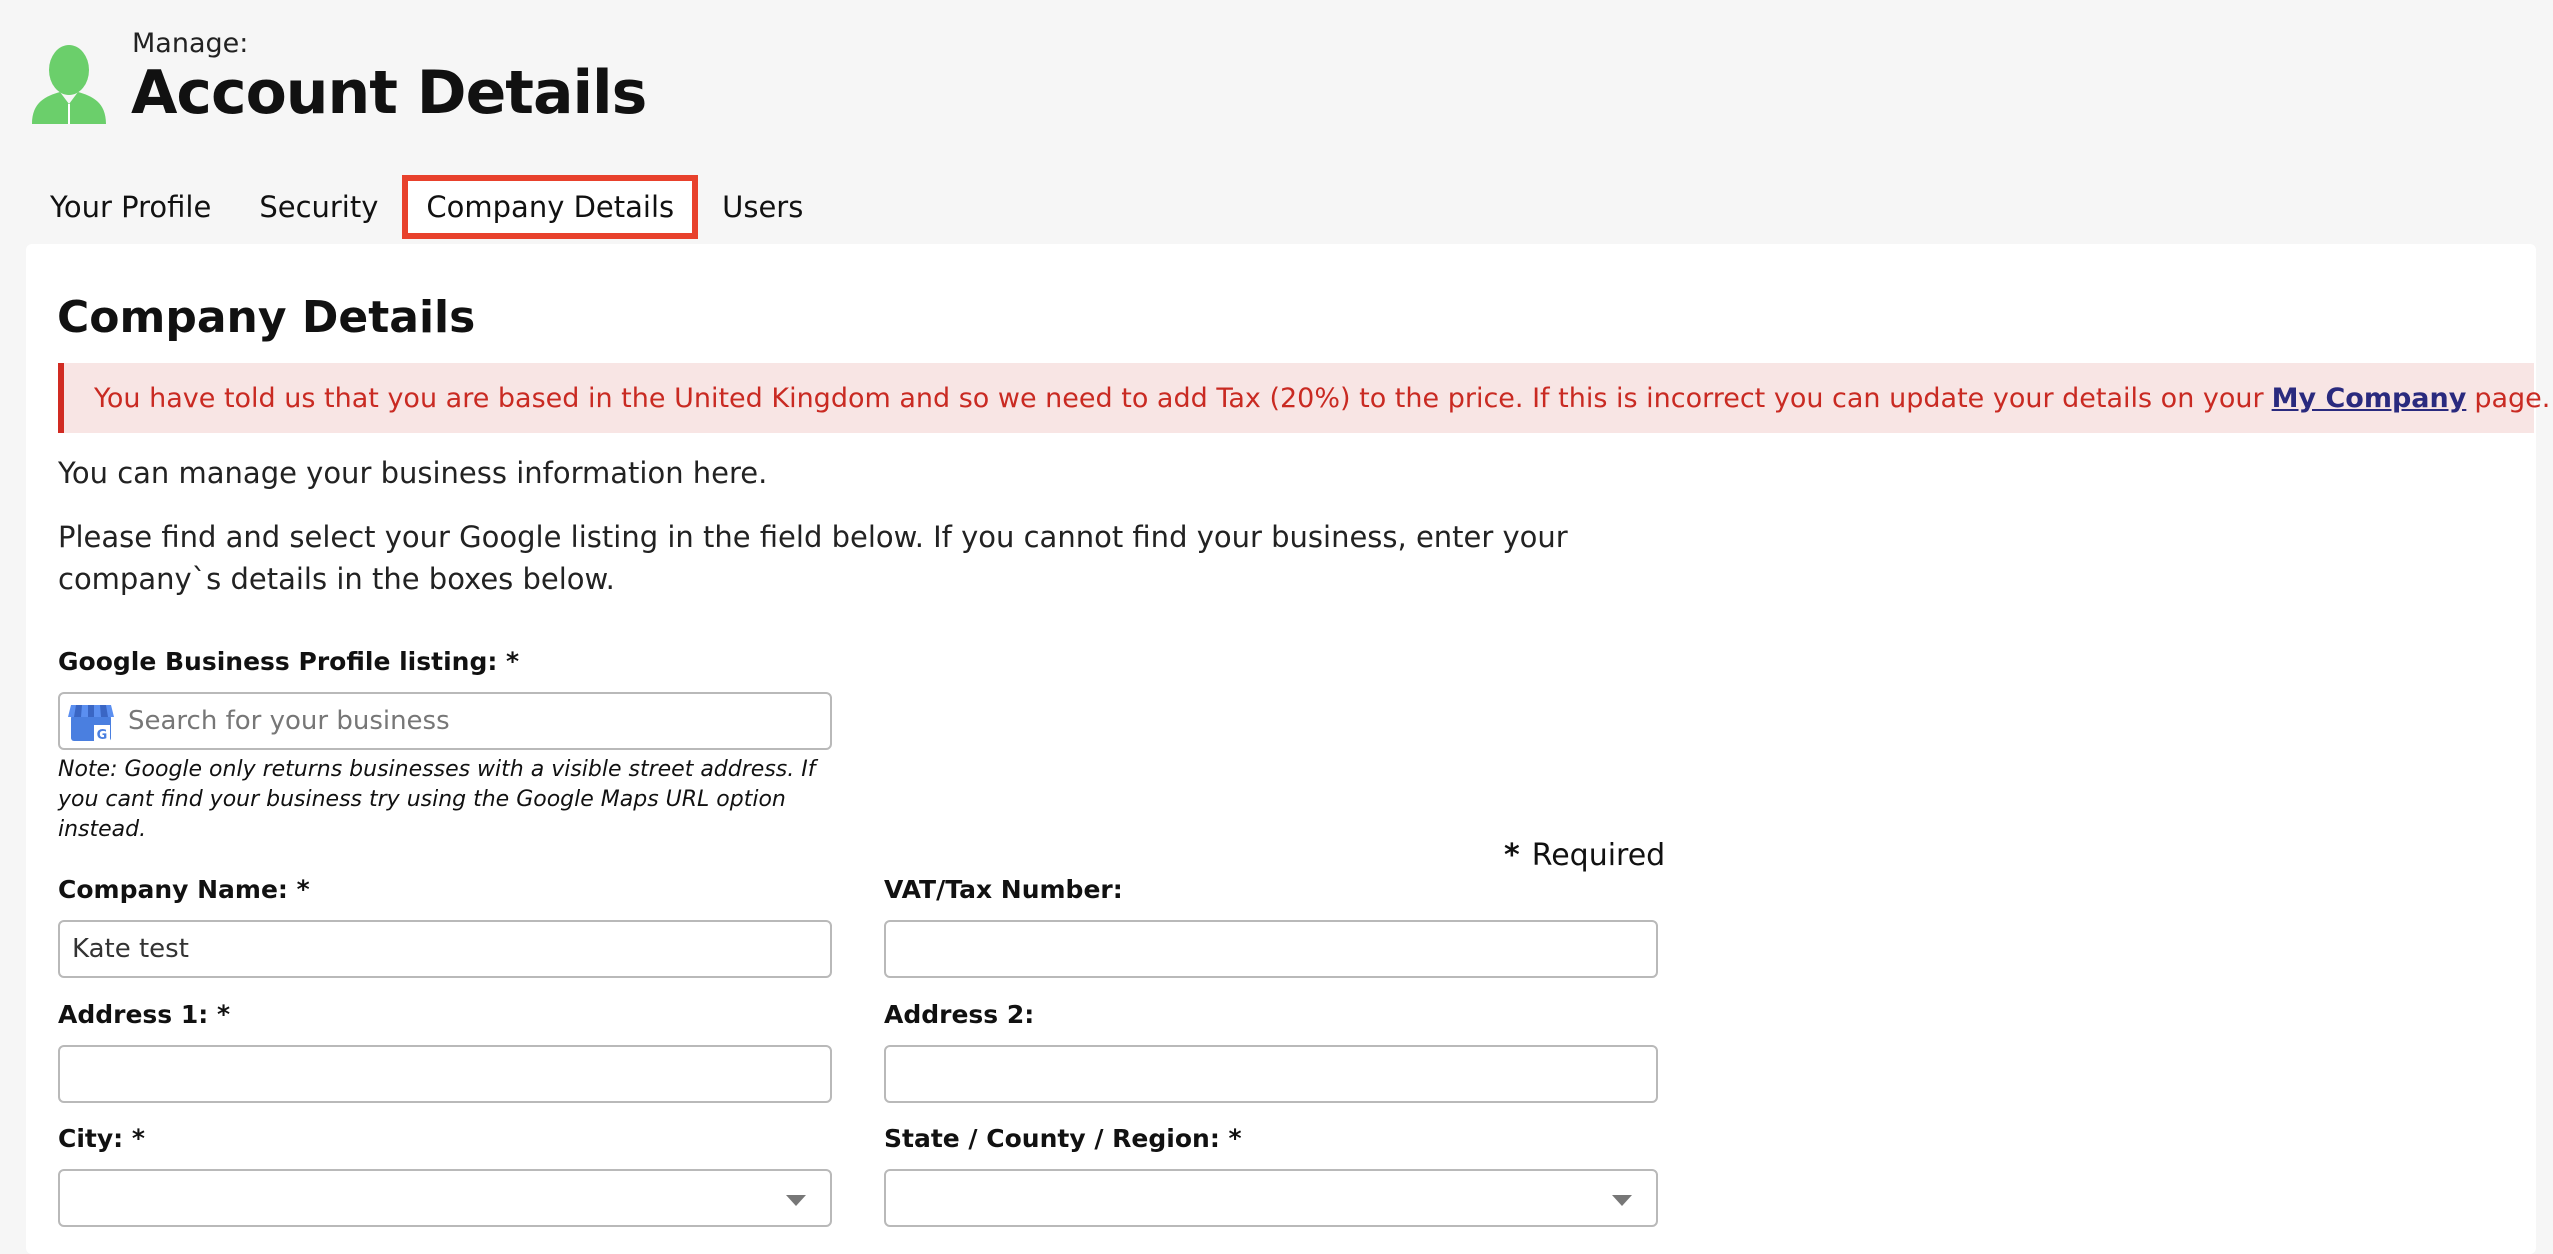 The height and width of the screenshot is (1254, 2553). I want to click on region-label: State / County / Region: *, so click(1063, 1138).